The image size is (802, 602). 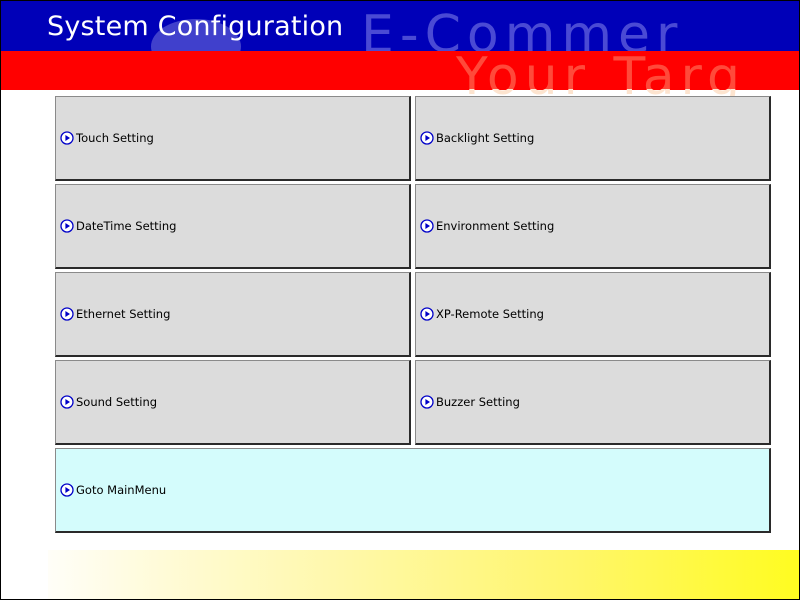 What do you see at coordinates (601, 68) in the screenshot?
I see `watermark-line2: Your Targ` at bounding box center [601, 68].